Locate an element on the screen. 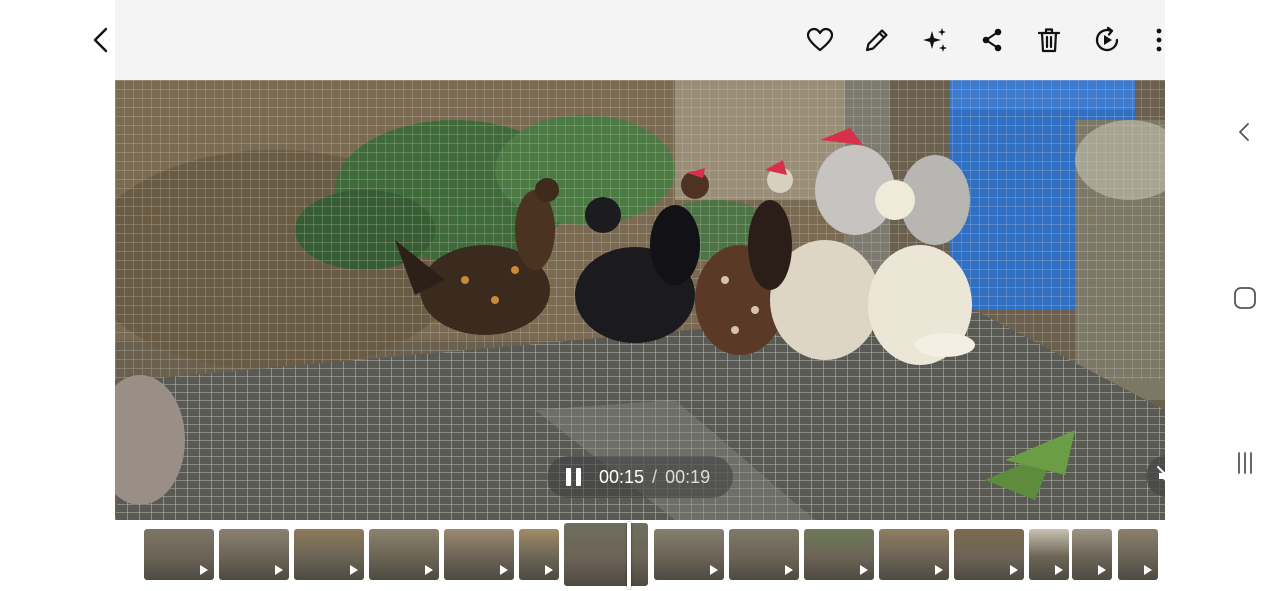 The width and height of the screenshot is (1280, 591). back-icon is located at coordinates (100, 40).